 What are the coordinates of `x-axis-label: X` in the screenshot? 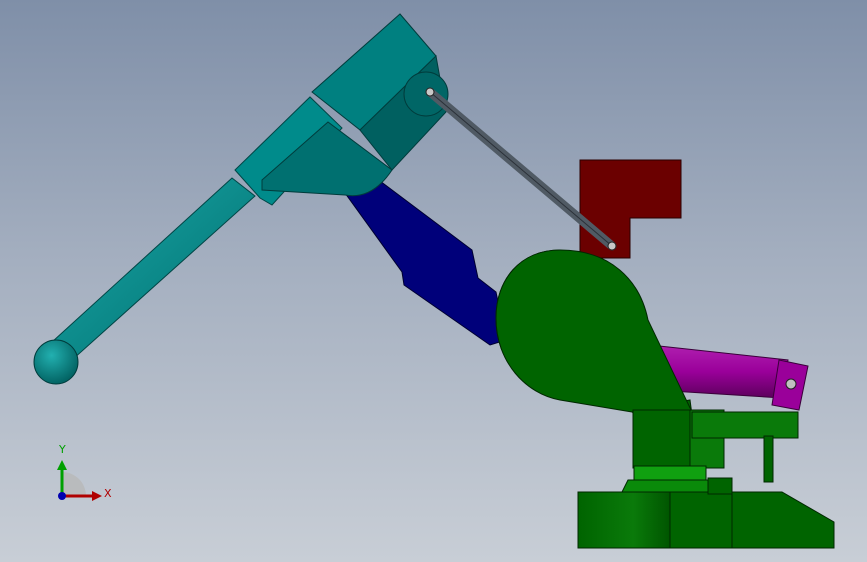 It's located at (108, 493).